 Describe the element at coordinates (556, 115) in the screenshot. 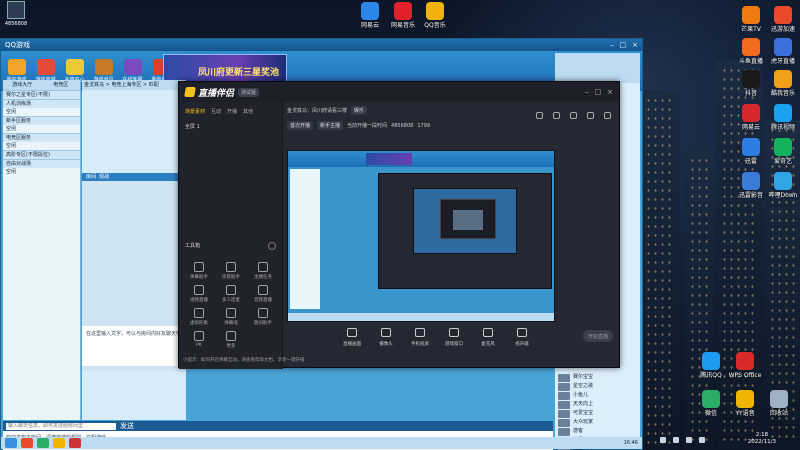

I see `lock-icon` at that location.